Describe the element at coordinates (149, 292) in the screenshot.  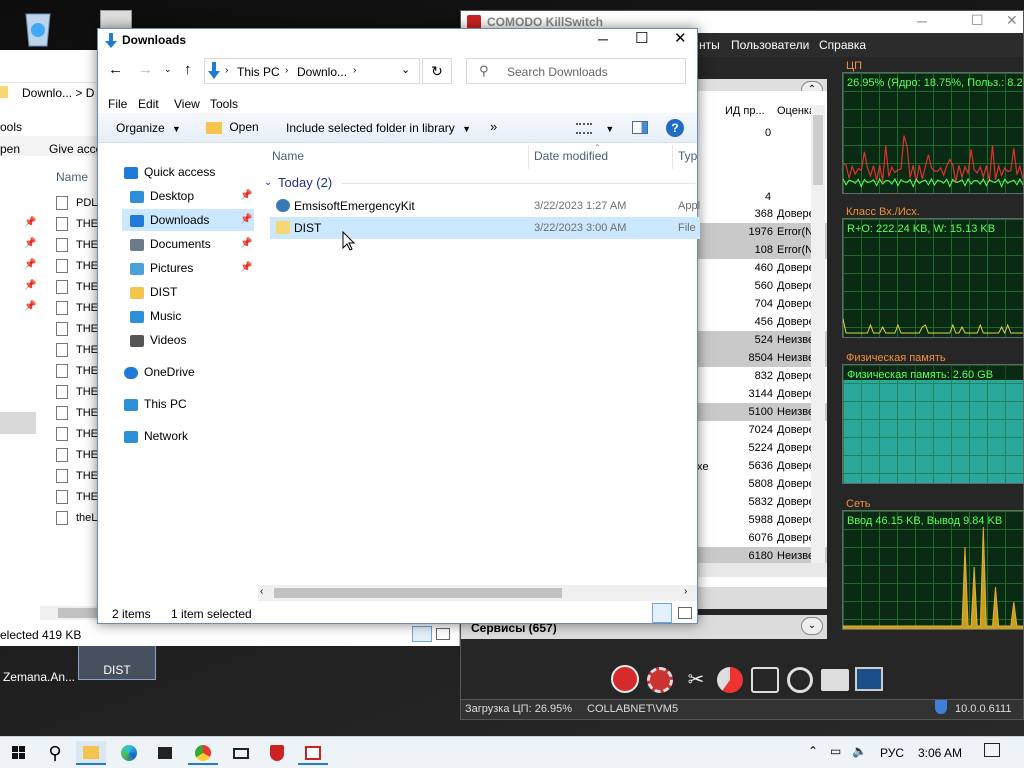
I see `nav-item-dist: DIST` at that location.